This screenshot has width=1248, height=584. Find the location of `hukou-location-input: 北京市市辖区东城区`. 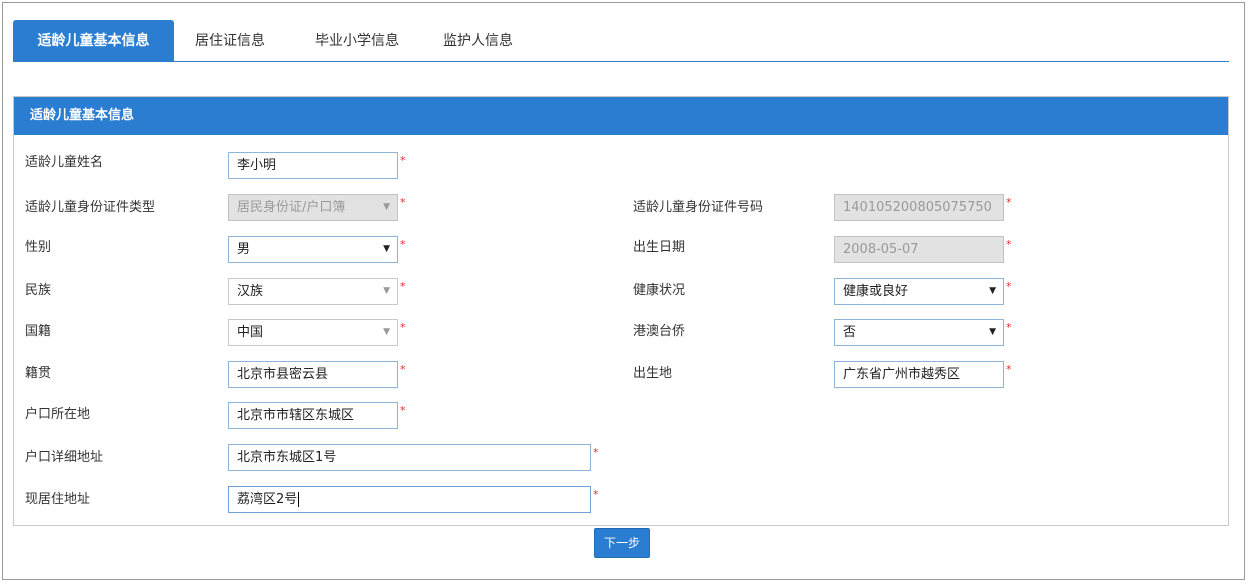

hukou-location-input: 北京市市辖区东城区 is located at coordinates (313, 415).